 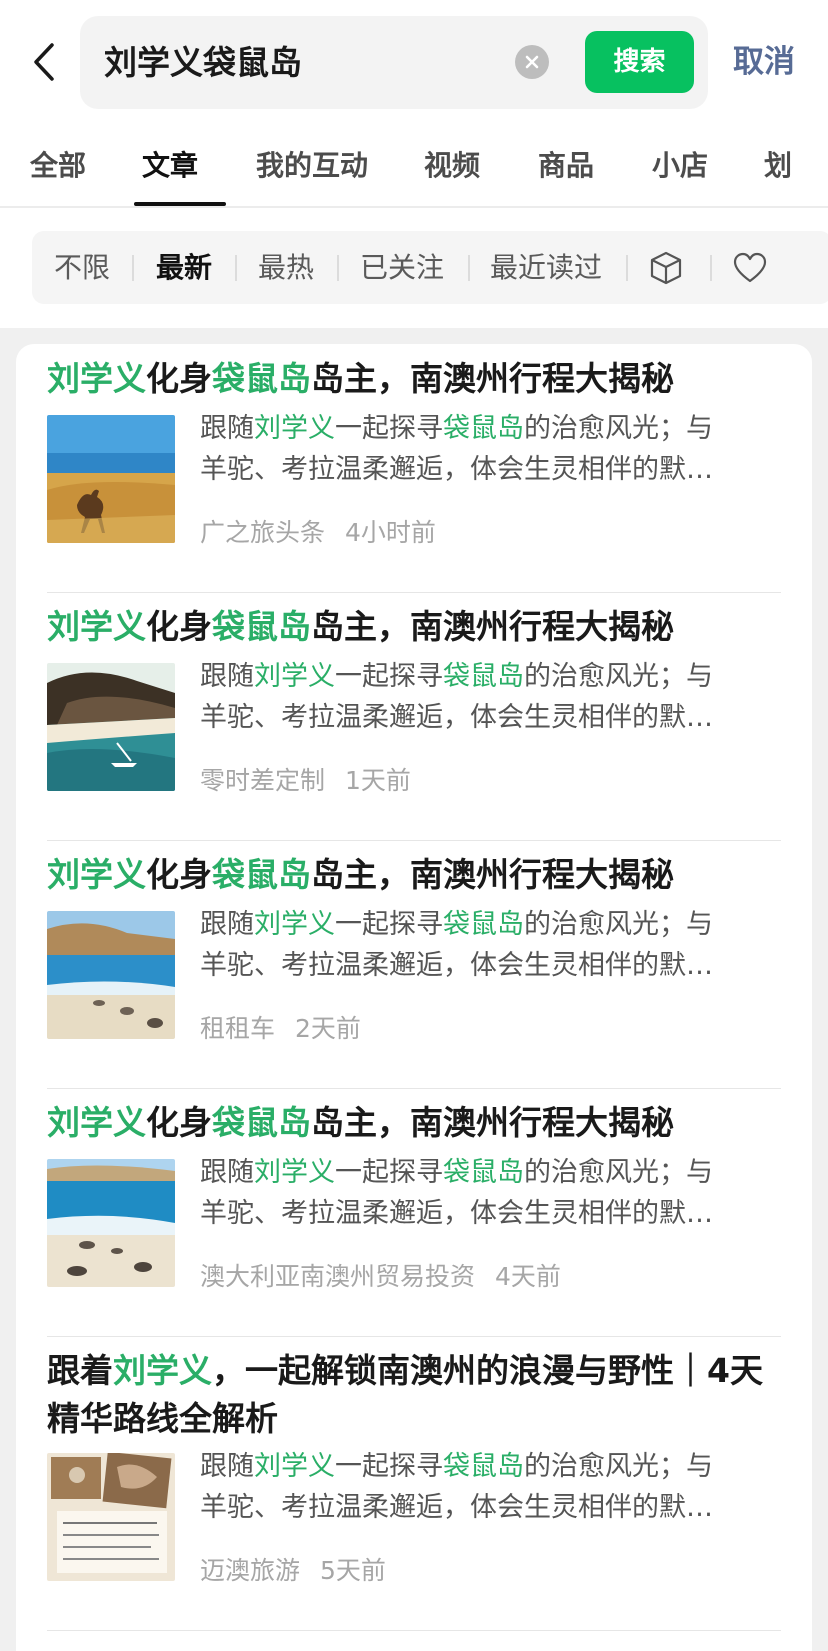 I want to click on result-time: 5天前, so click(x=353, y=1570).